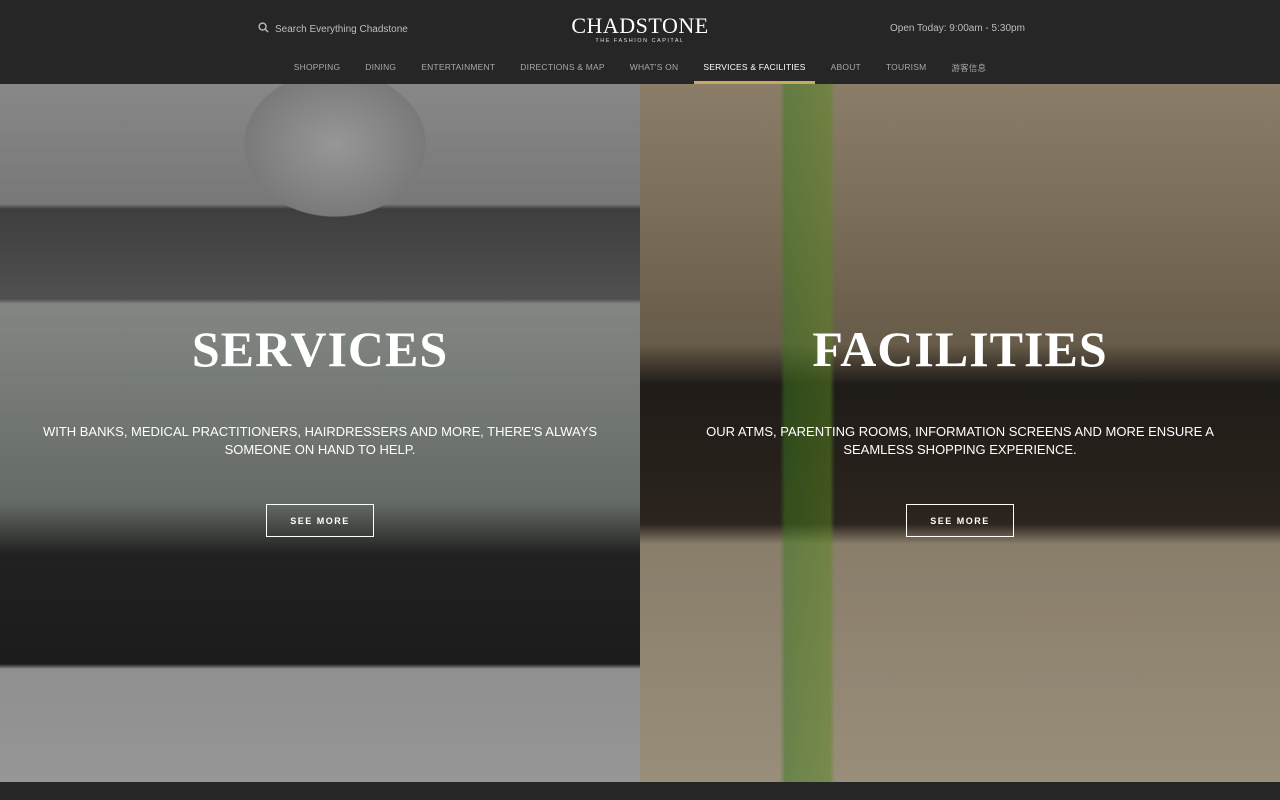 This screenshot has width=1280, height=800. I want to click on facilities-see-more-button: SEE MORE, so click(960, 520).